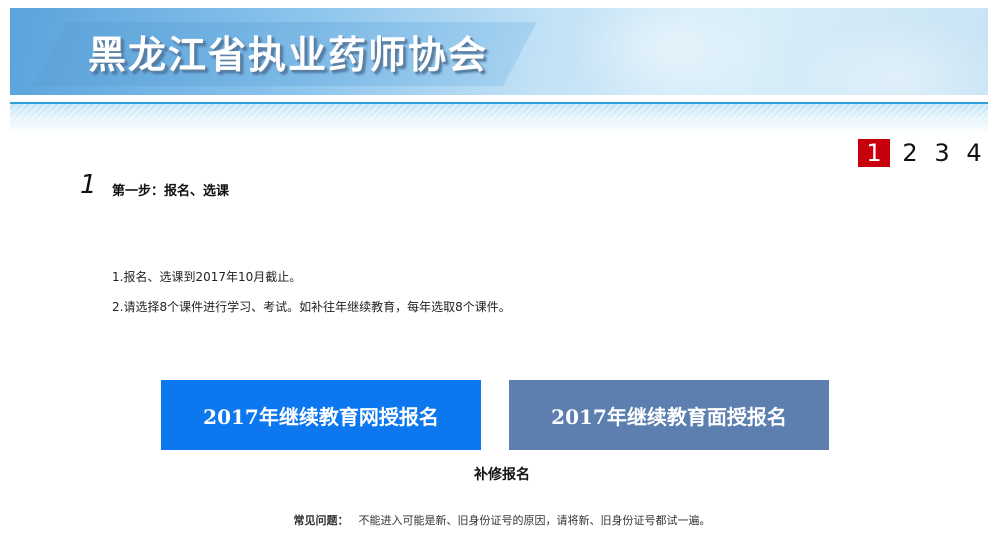 The image size is (1004, 558). I want to click on step-indicator: 1 2 3 4, so click(922, 153).